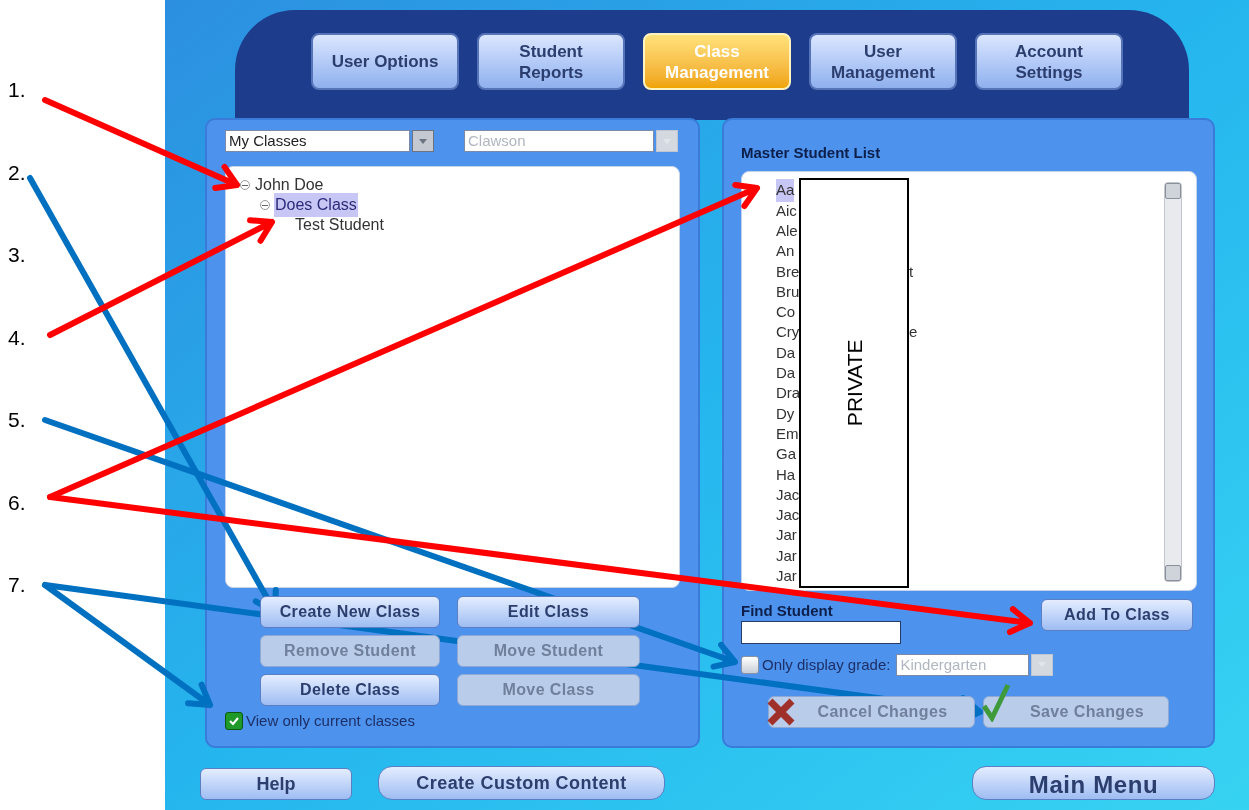  Describe the element at coordinates (350, 612) in the screenshot. I see `action-button: Create New Class` at that location.